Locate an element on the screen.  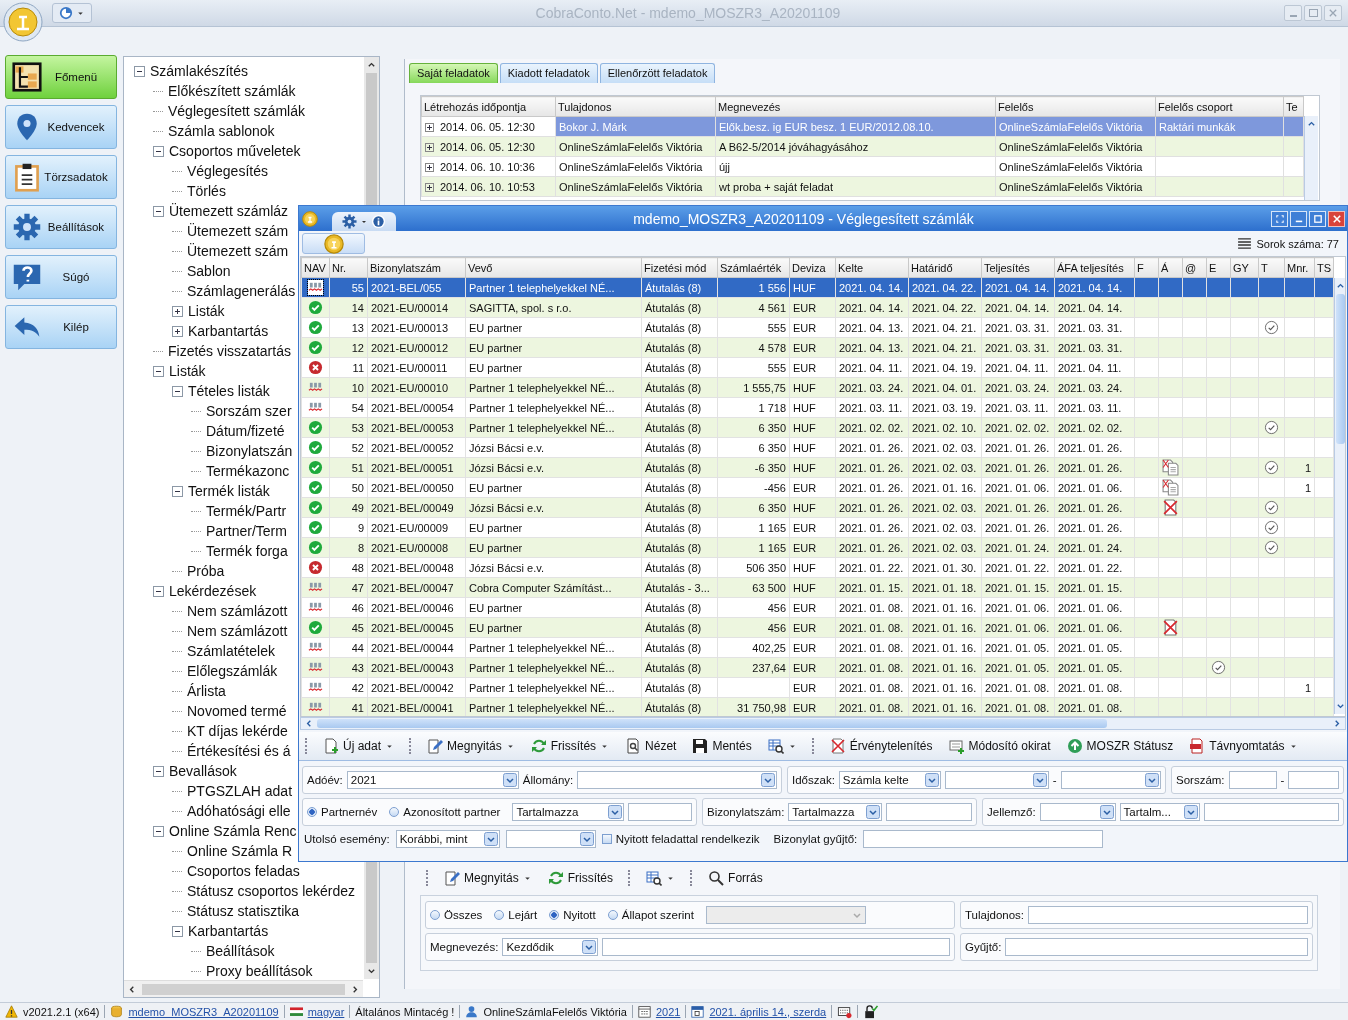
table-row: 49 2021-BEL/00049 Józsi Bácsi e.v. Átutalás (8) 6 350 HUF 2021. 01. 26. 2021. 02. 03. 2021. 01. 26. 2021. 01. 26. is located at coordinates (817, 507).